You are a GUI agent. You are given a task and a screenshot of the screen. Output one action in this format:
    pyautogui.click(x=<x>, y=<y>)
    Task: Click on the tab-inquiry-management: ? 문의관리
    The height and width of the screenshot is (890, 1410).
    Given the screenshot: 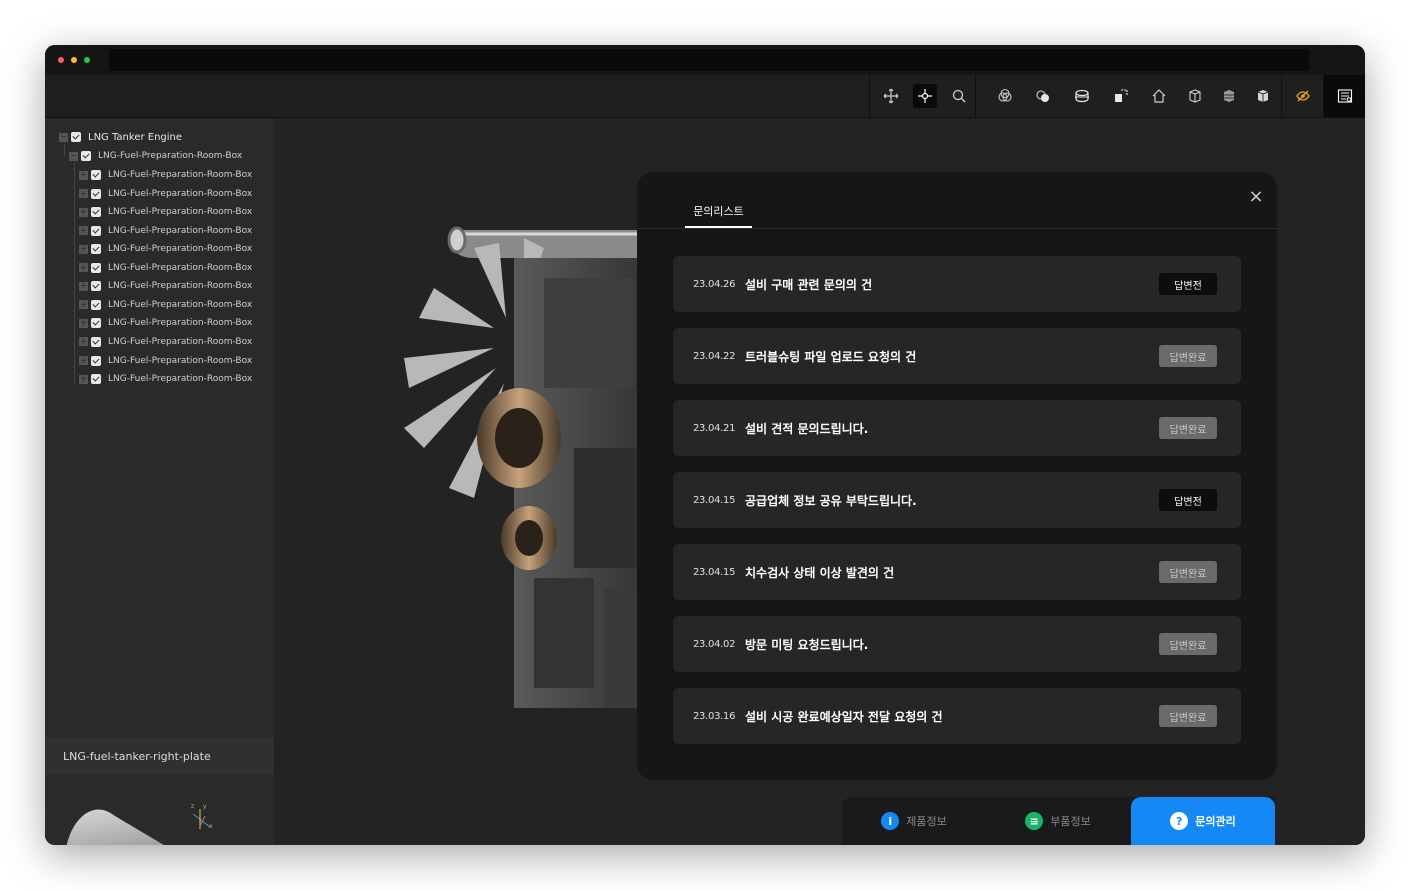 What is the action you would take?
    pyautogui.click(x=1203, y=821)
    